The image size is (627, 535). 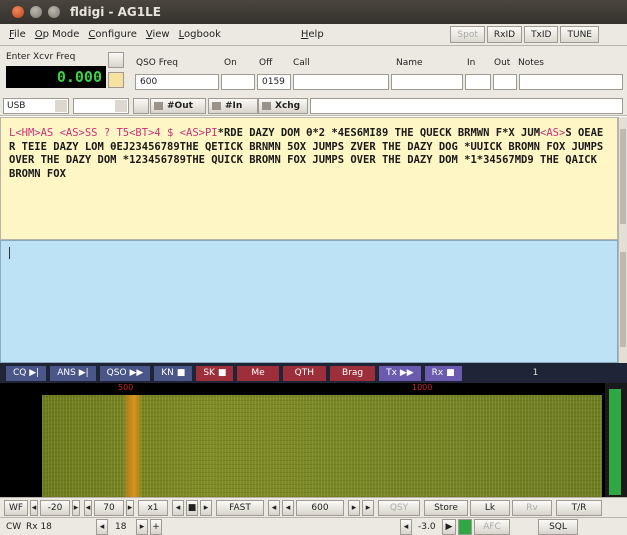 I want to click on qso-freq-field: 600, so click(x=177, y=82).